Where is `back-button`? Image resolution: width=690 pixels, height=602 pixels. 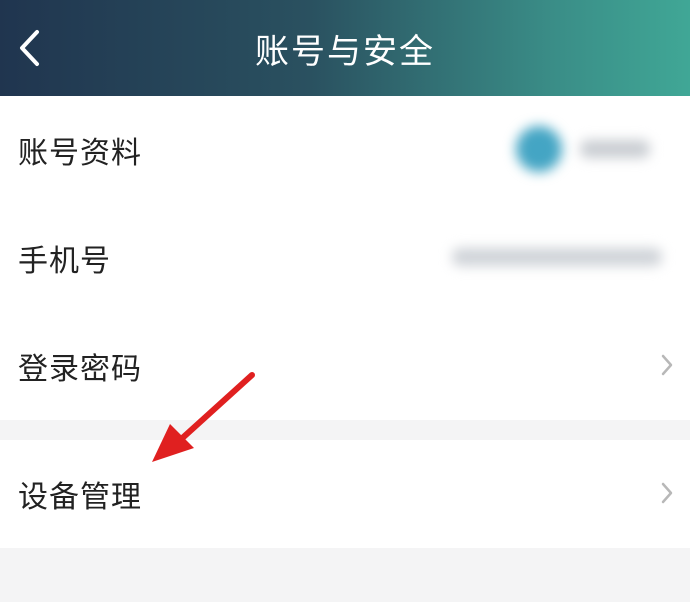 back-button is located at coordinates (30, 48).